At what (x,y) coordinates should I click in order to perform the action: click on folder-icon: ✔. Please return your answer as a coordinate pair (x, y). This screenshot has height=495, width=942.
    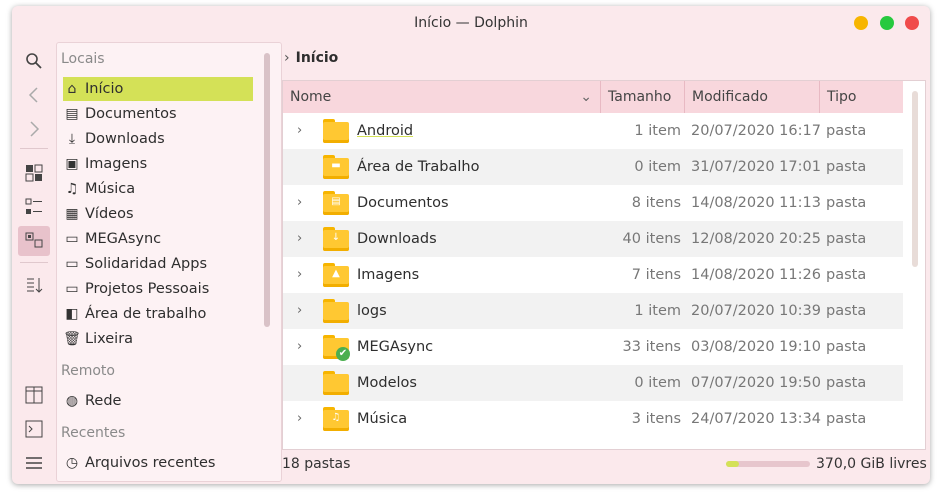
    Looking at the image, I should click on (336, 348).